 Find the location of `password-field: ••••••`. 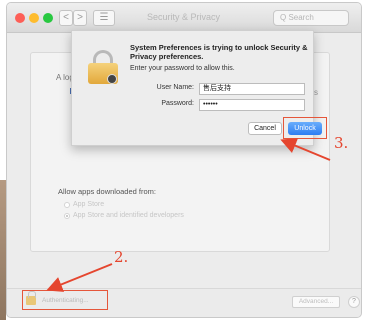

password-field: •••••• is located at coordinates (252, 105).